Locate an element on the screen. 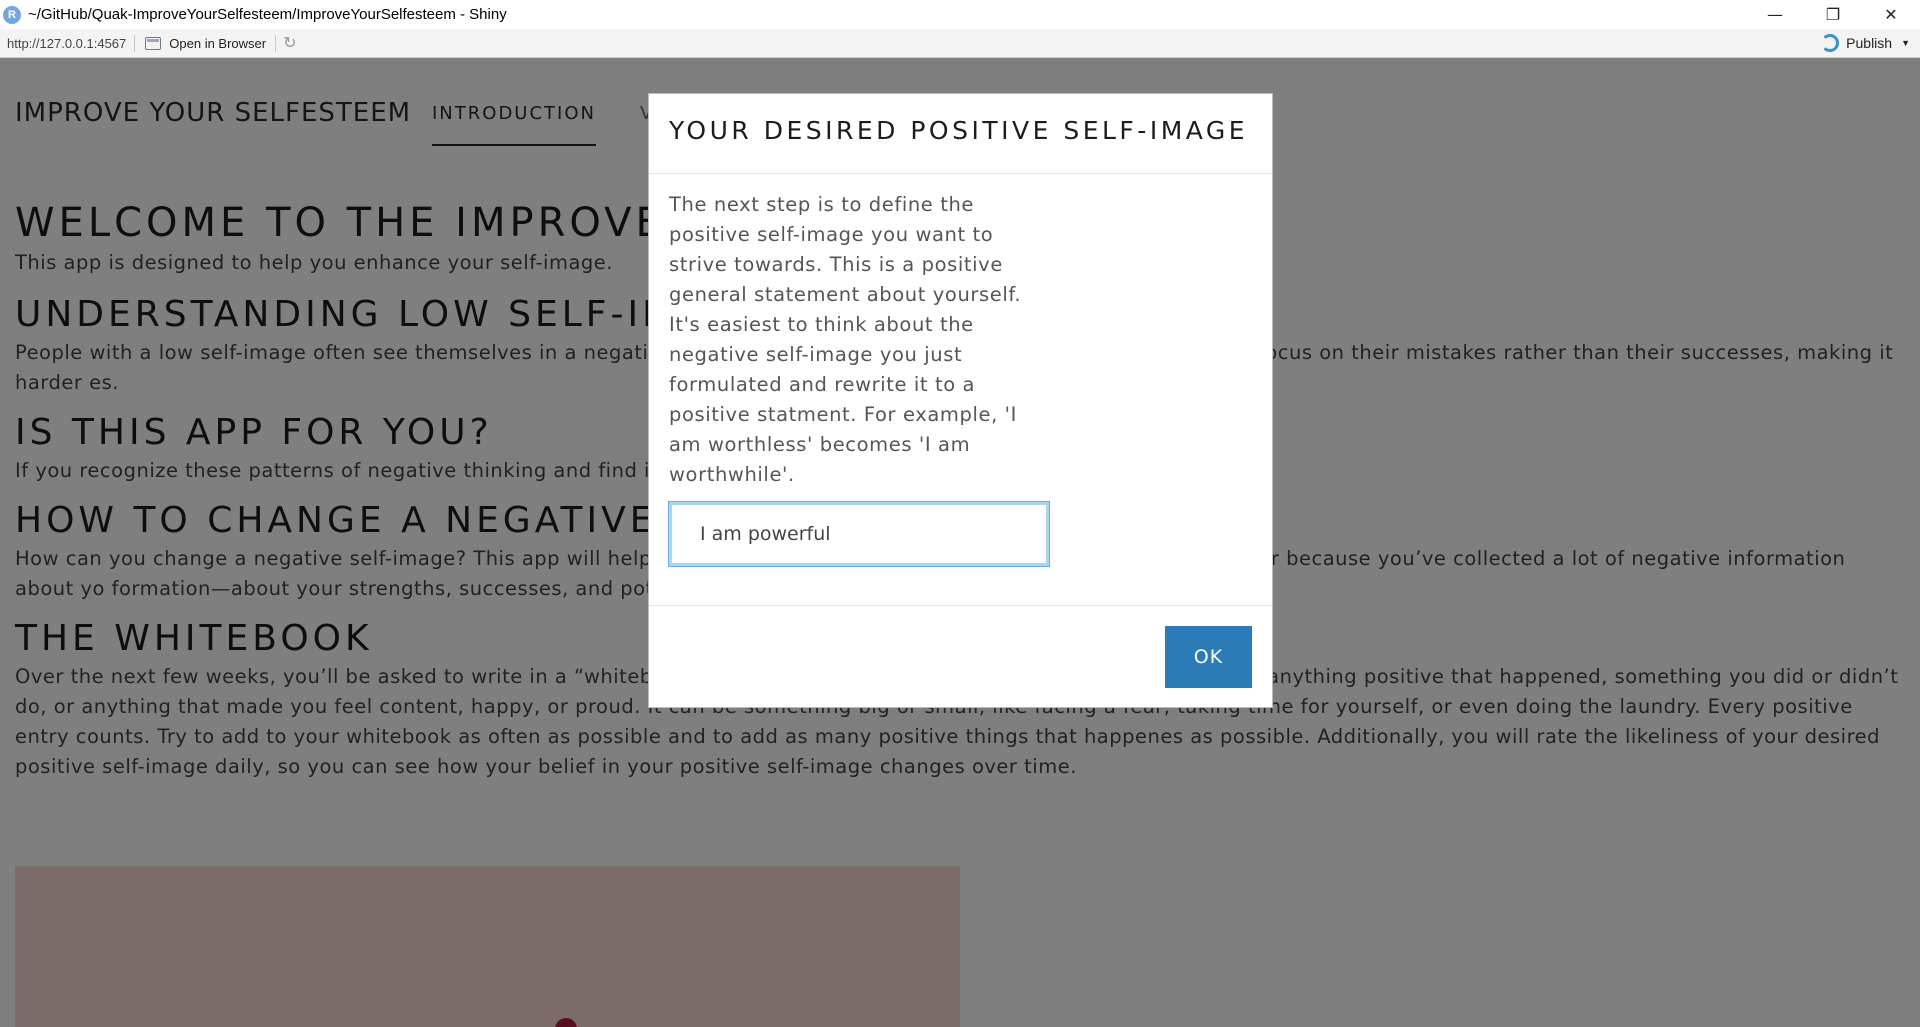  publish-button: Publish ▼ is located at coordinates (1865, 43).